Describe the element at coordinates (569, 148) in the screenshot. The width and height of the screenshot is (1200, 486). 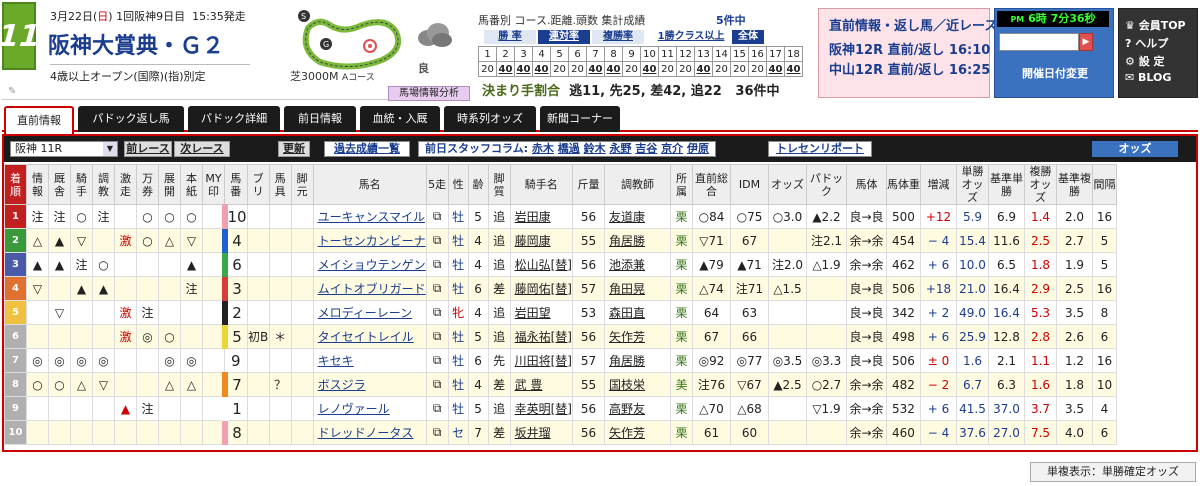
I see `staff-link: 橋過` at that location.